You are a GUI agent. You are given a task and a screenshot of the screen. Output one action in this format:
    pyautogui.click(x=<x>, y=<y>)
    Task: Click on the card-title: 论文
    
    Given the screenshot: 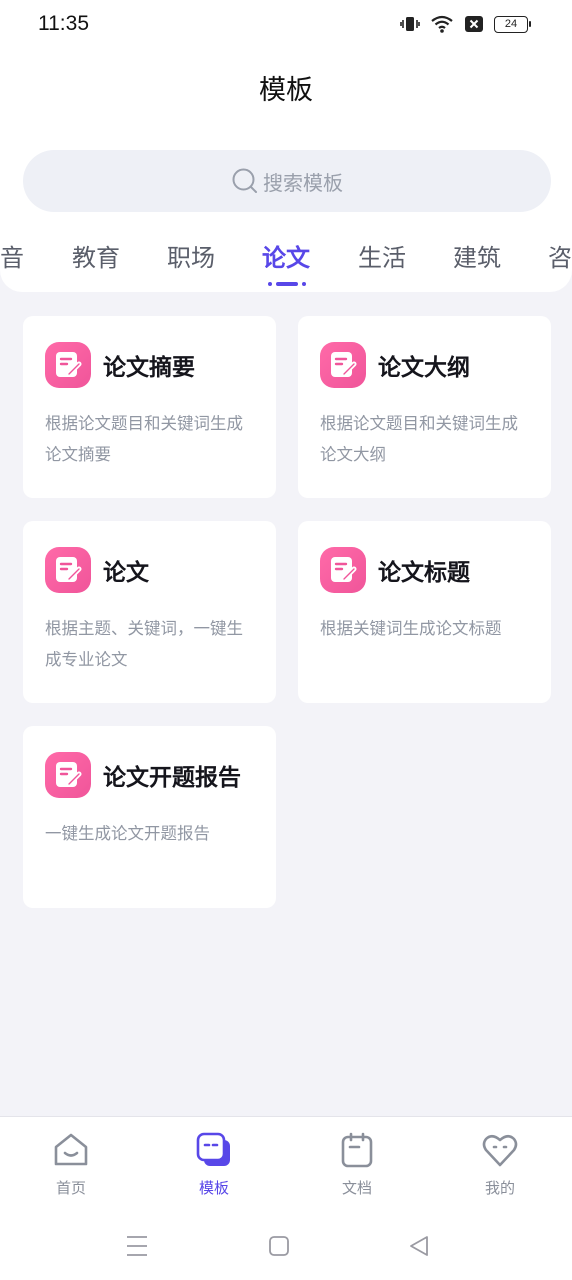 What is the action you would take?
    pyautogui.click(x=126, y=573)
    